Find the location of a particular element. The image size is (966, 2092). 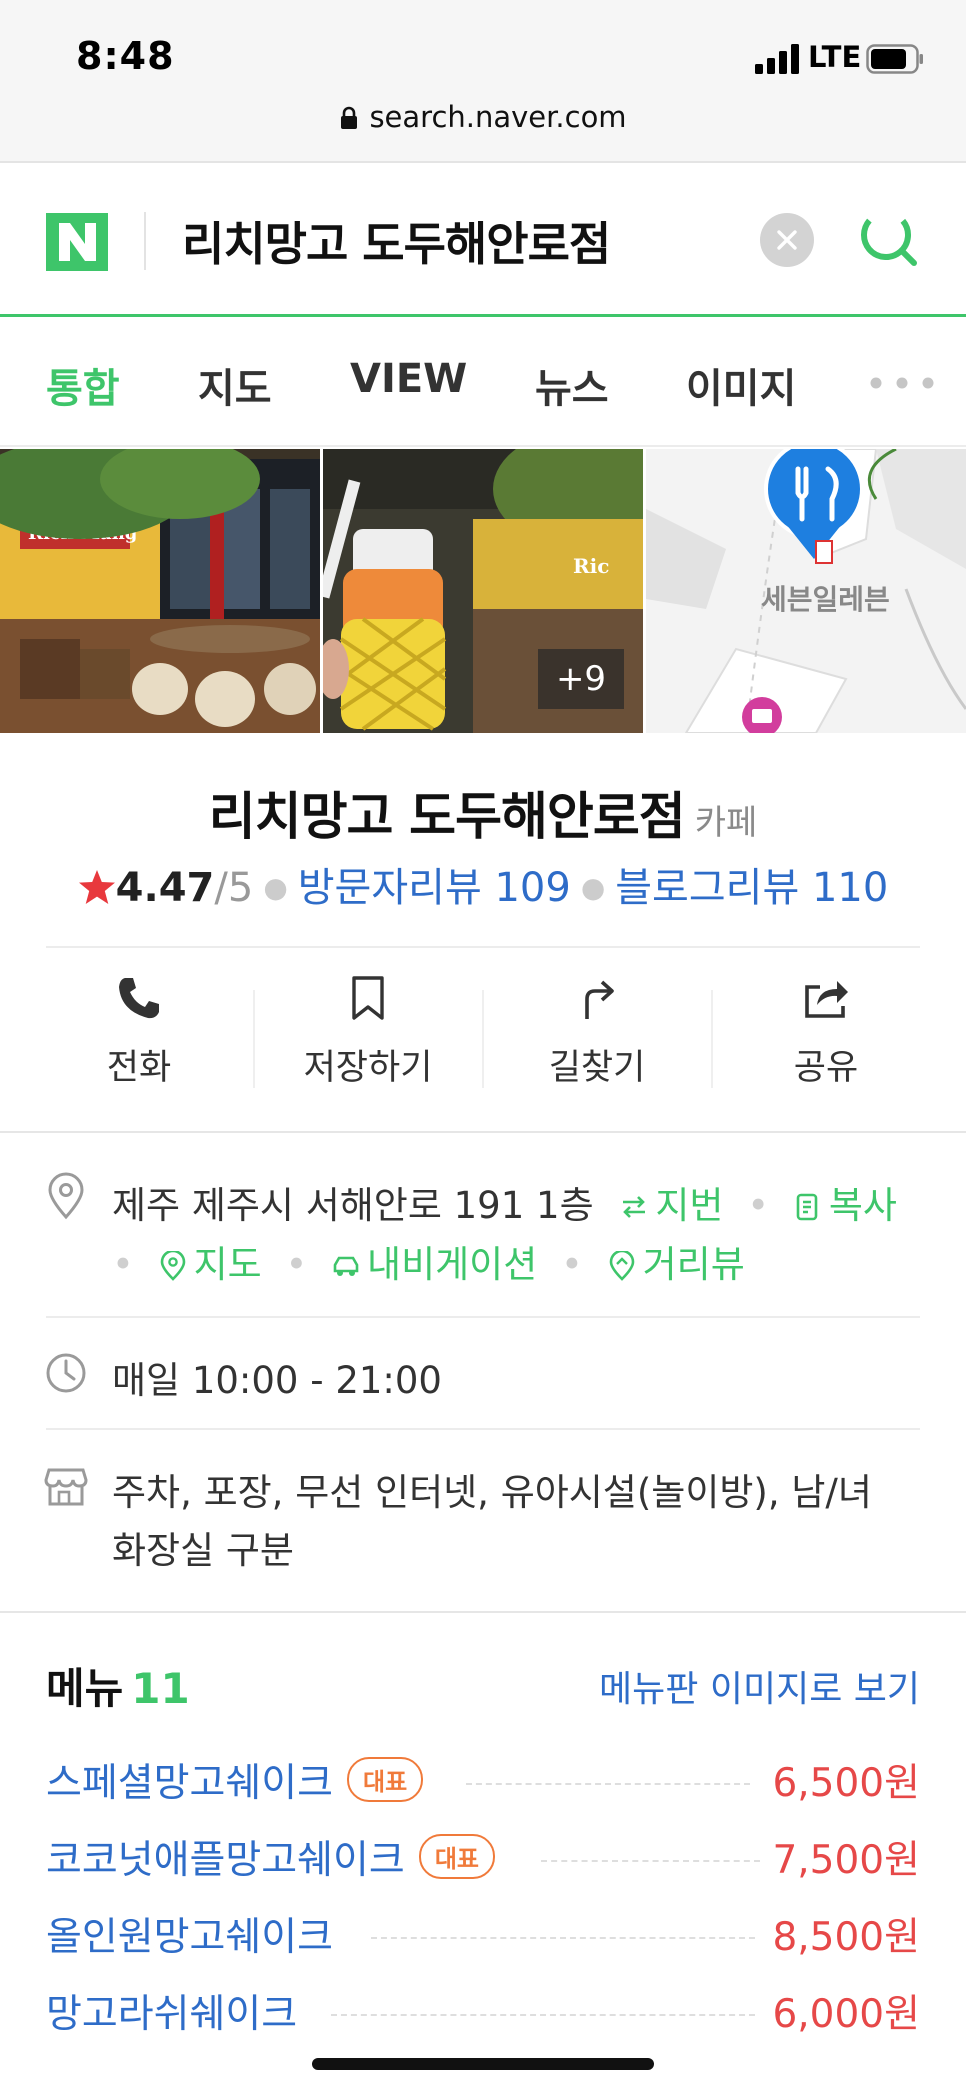

star-icon is located at coordinates (96, 887).